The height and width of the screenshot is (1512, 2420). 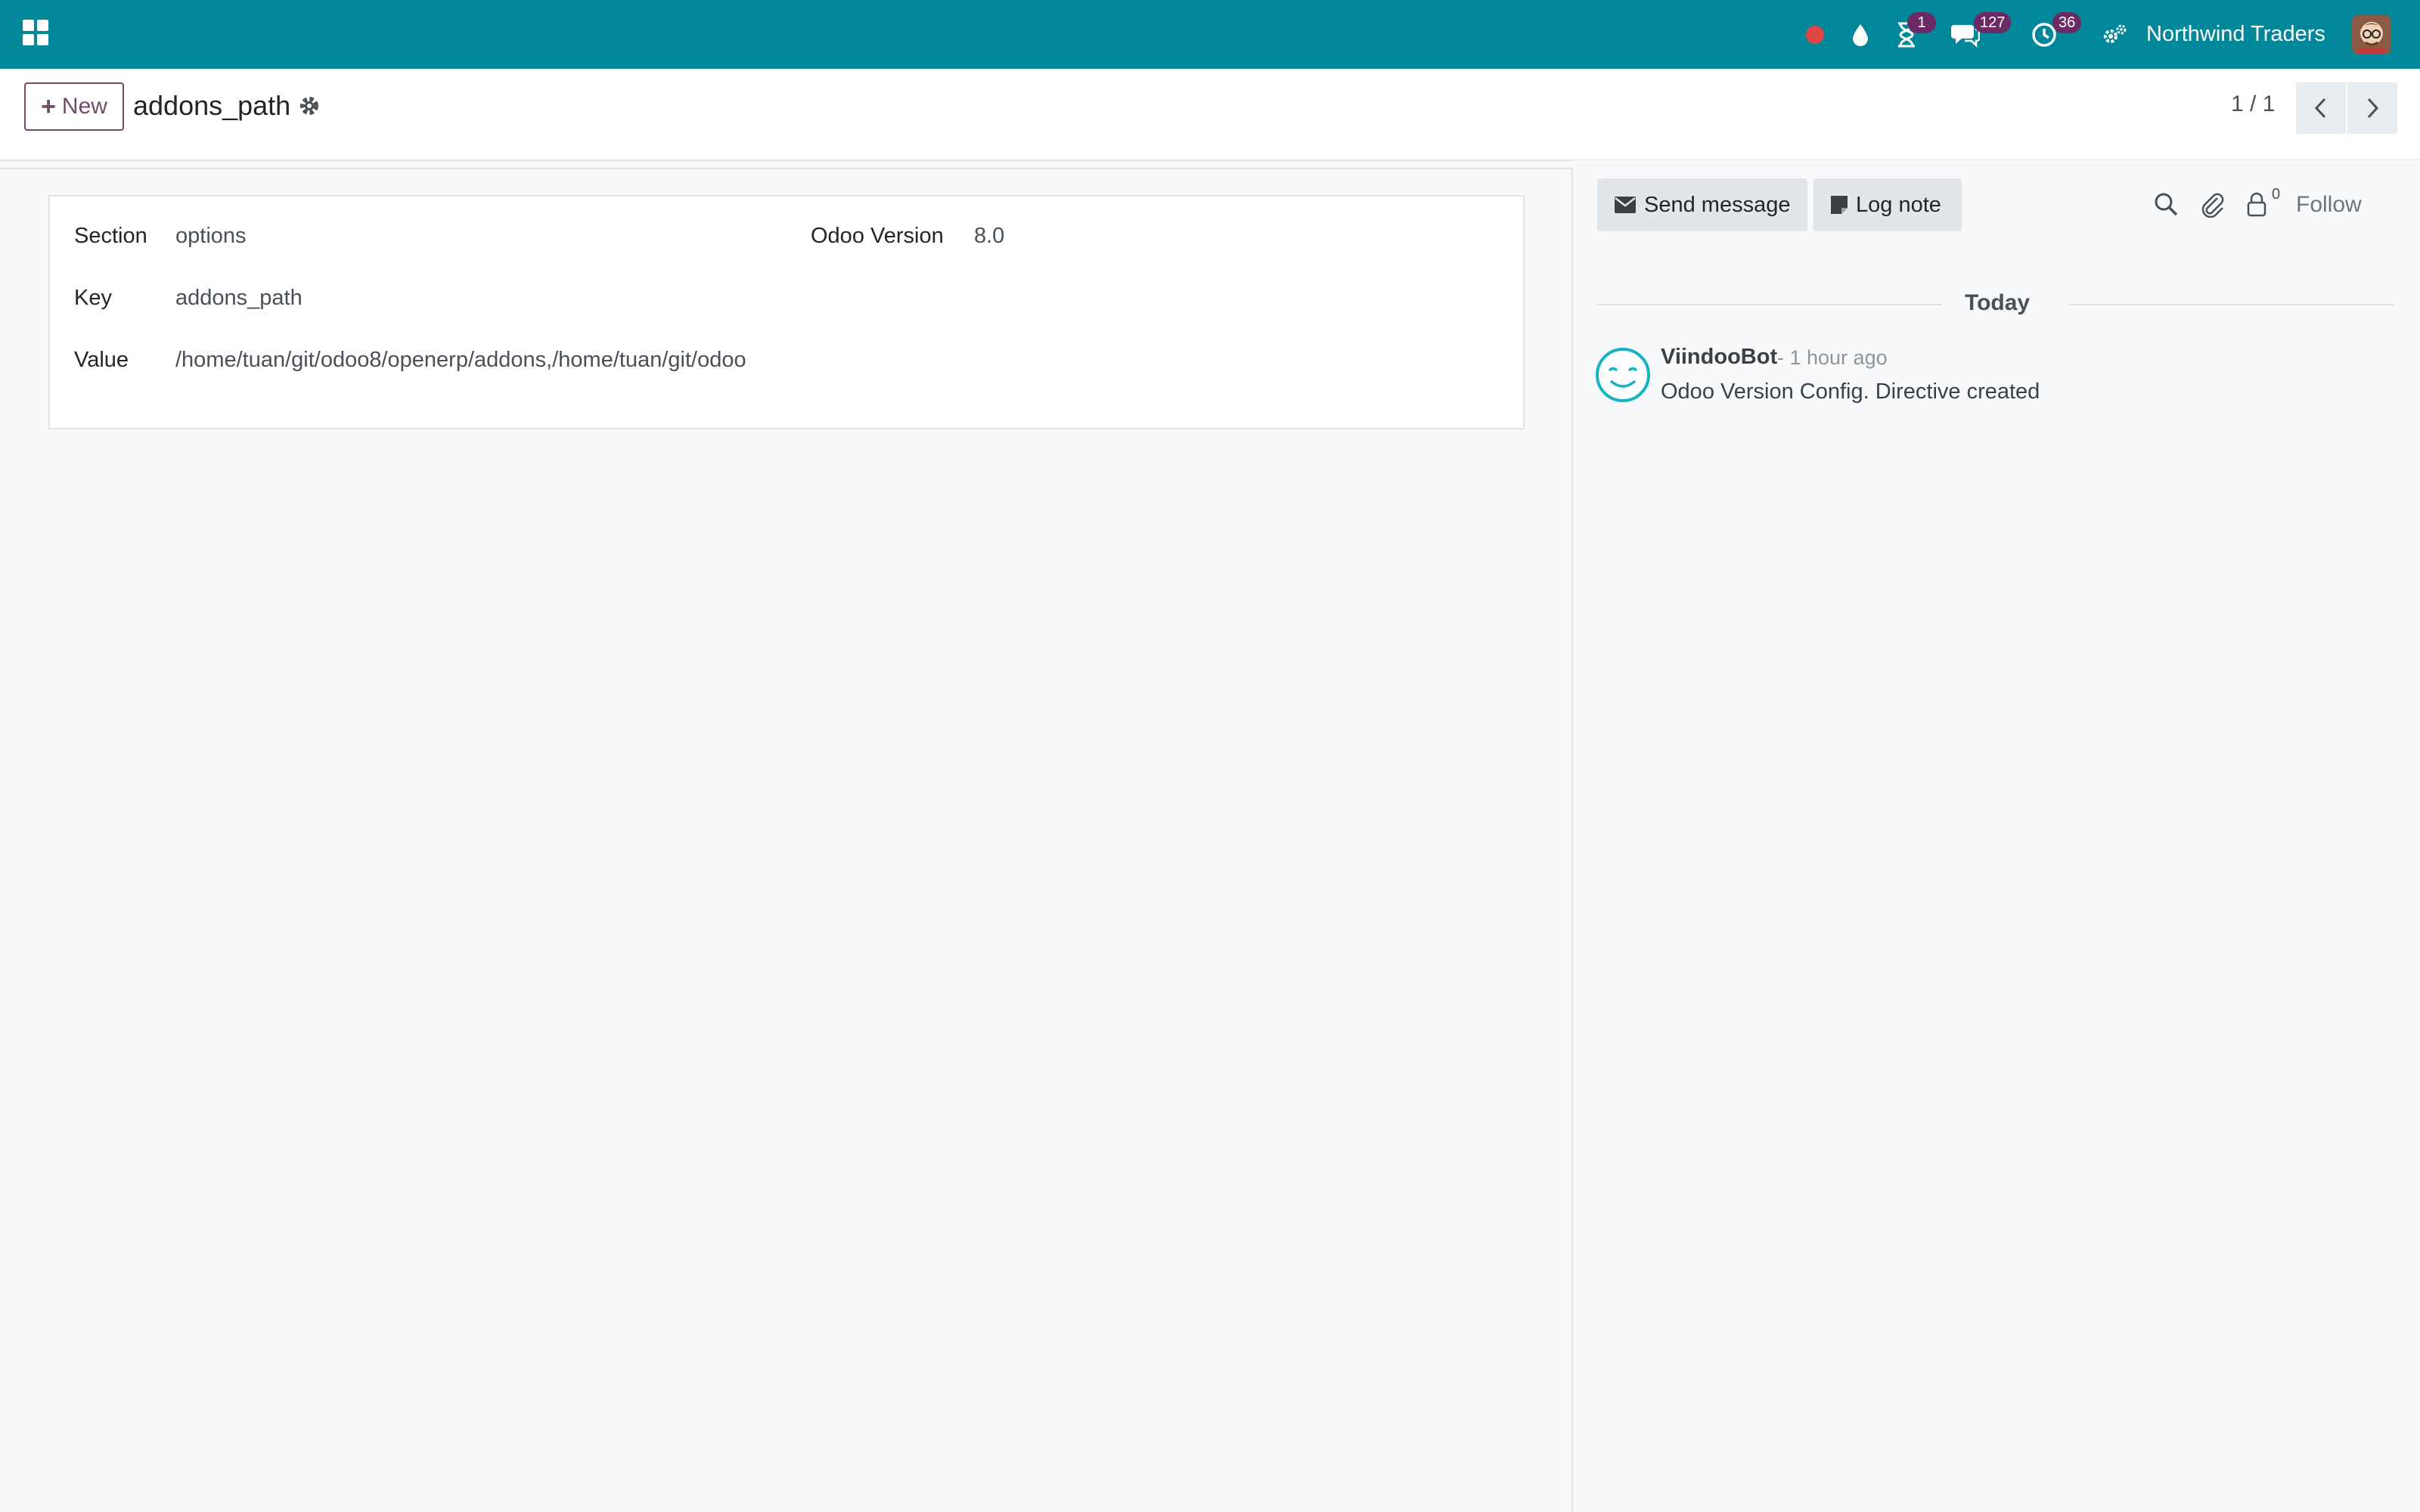 What do you see at coordinates (1623, 375) in the screenshot?
I see `bot-avatar-icon` at bounding box center [1623, 375].